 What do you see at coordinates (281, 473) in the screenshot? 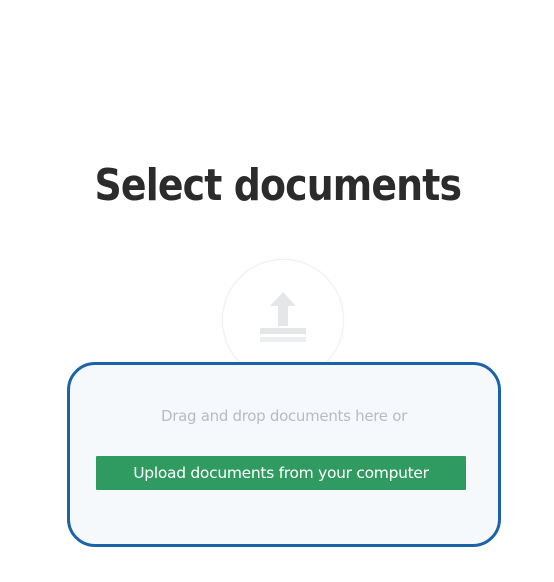
I see `upload-documents-button: Upload documents from your computer` at bounding box center [281, 473].